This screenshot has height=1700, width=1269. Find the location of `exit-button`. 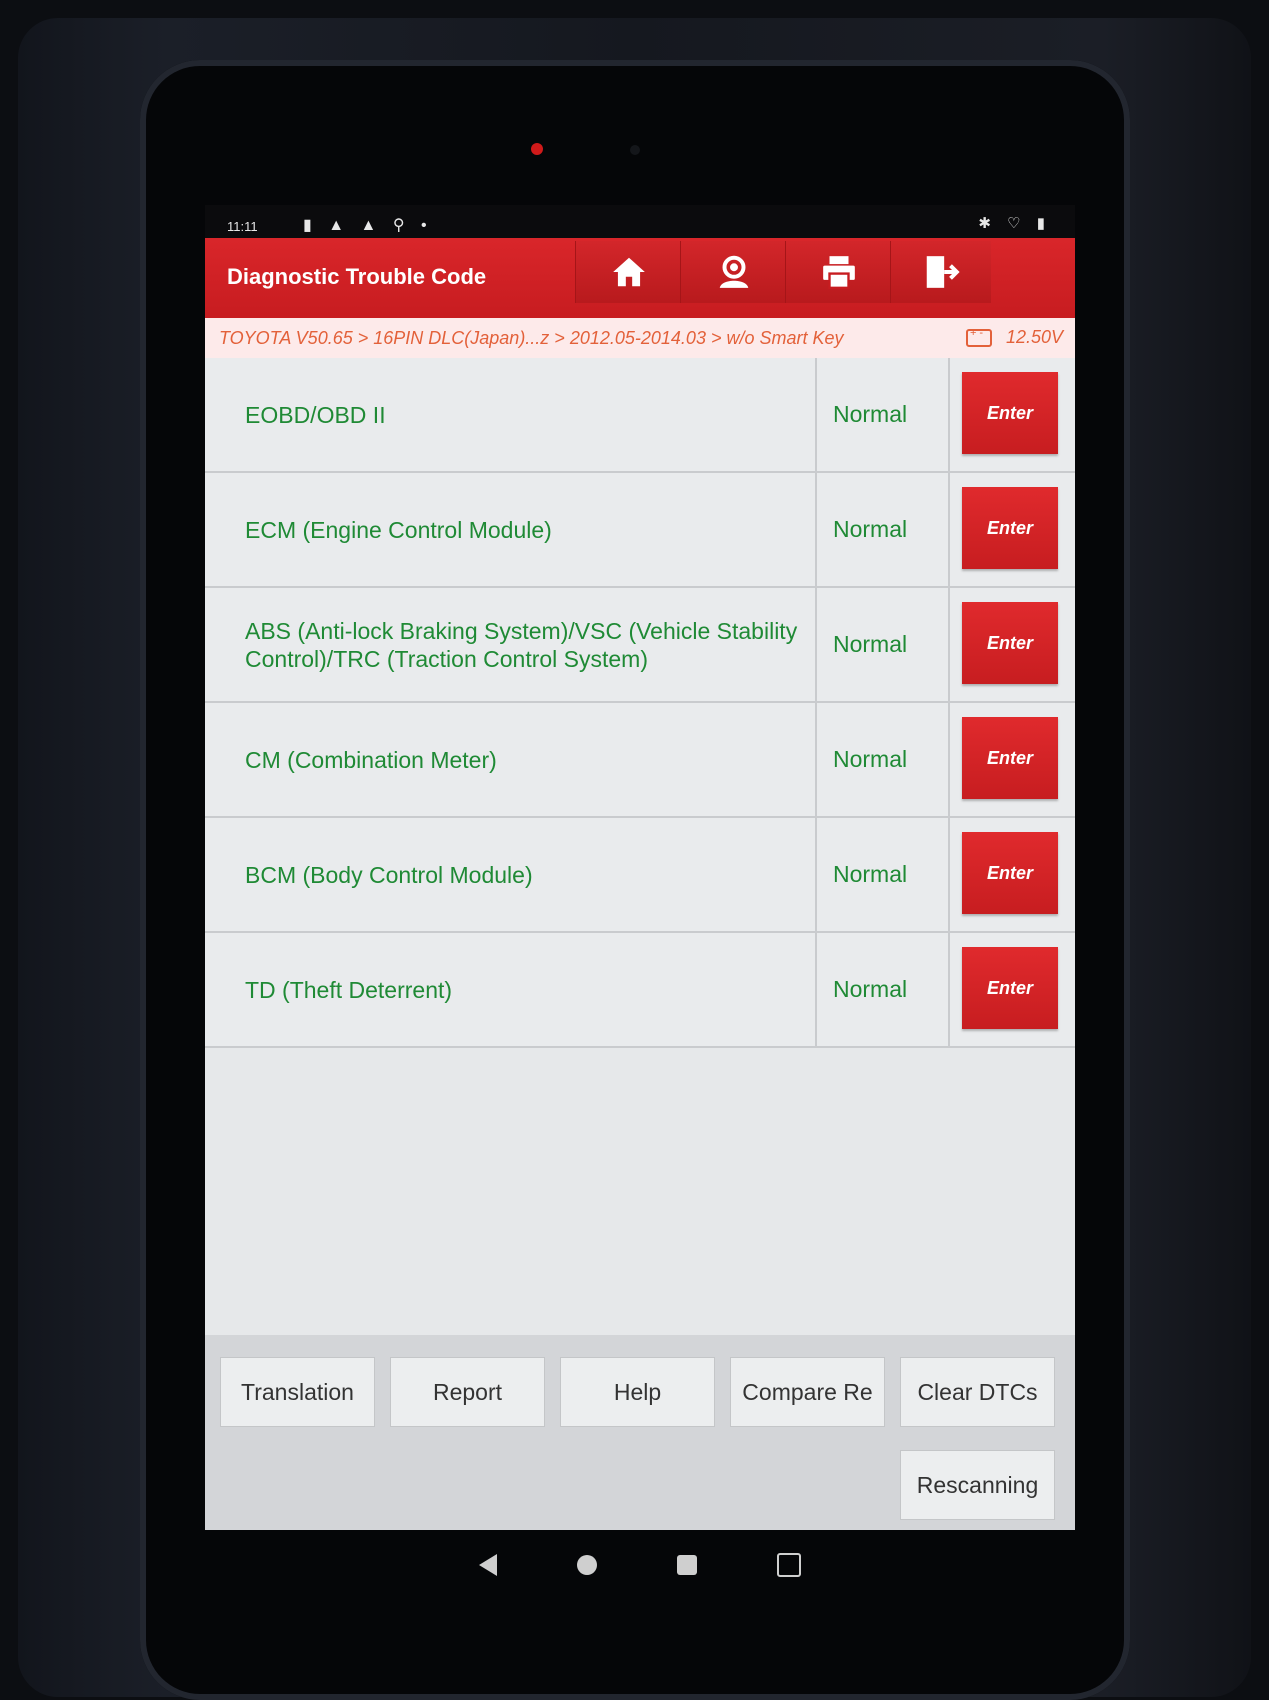

exit-button is located at coordinates (940, 272).